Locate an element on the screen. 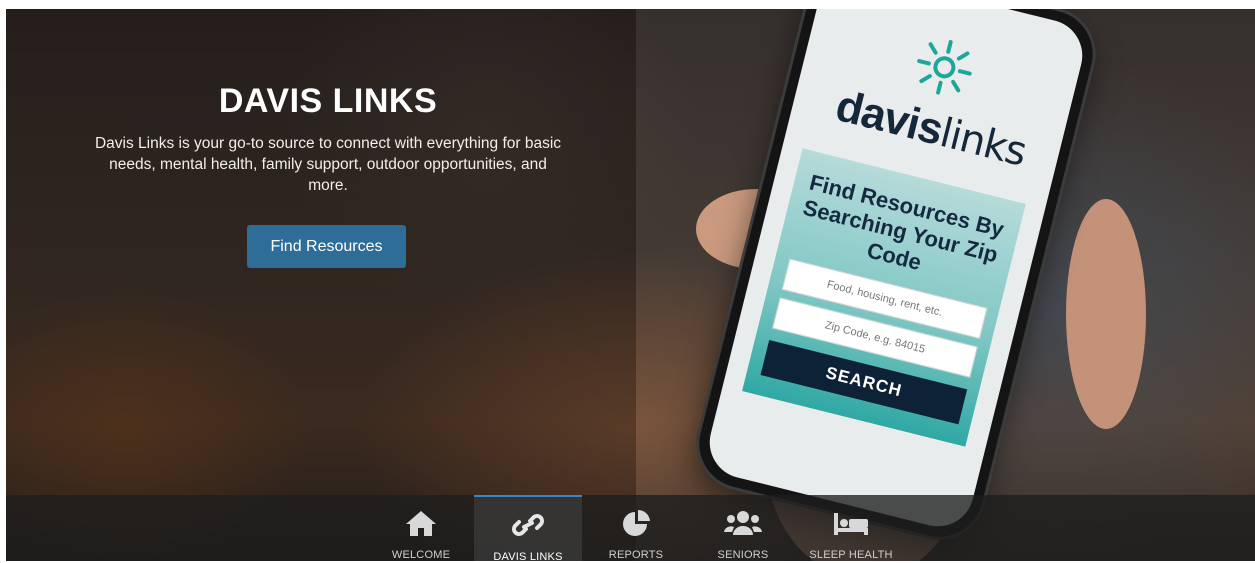  nav-label-davis-links: DAVIS LINKS is located at coordinates (528, 557).